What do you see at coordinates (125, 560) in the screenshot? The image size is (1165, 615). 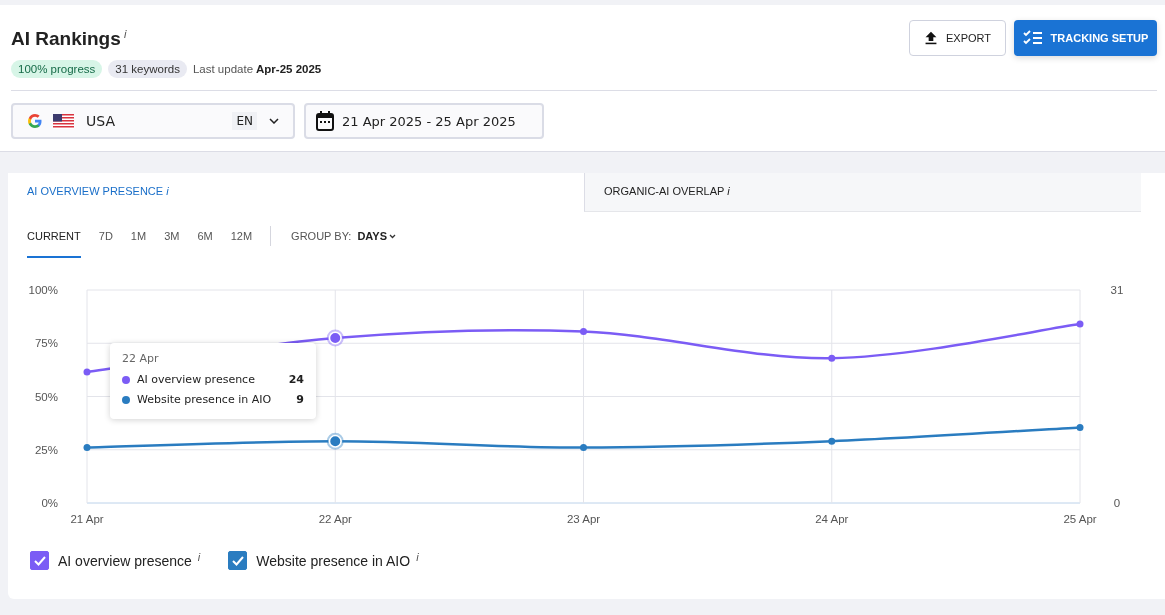 I see `legend-label: AI overview presence` at bounding box center [125, 560].